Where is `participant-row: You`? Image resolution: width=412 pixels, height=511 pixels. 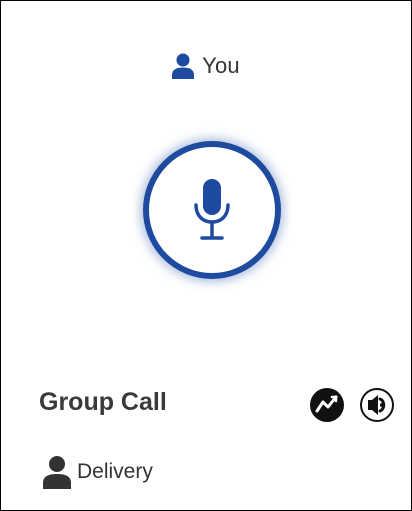 participant-row: You is located at coordinates (206, 66).